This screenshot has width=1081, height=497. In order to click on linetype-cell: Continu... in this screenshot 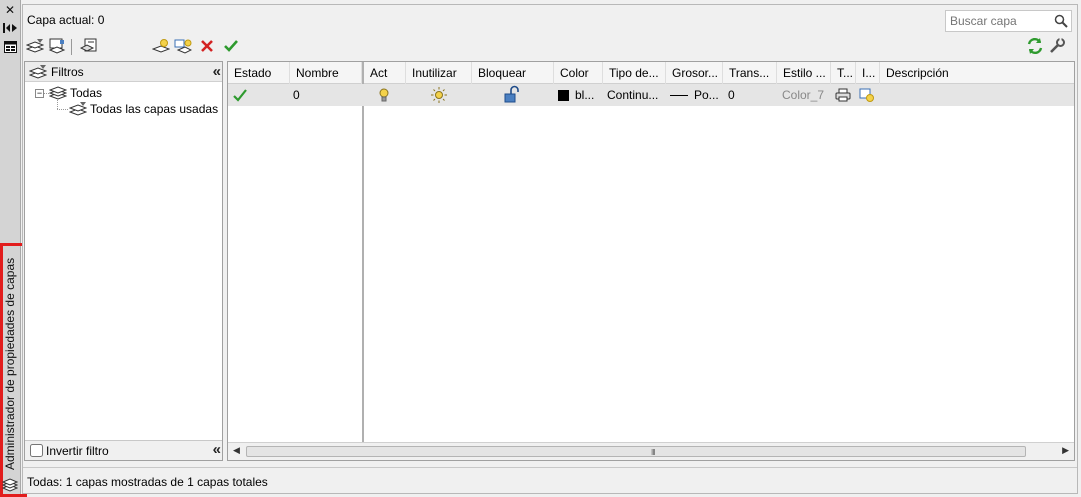, I will do `click(632, 95)`.